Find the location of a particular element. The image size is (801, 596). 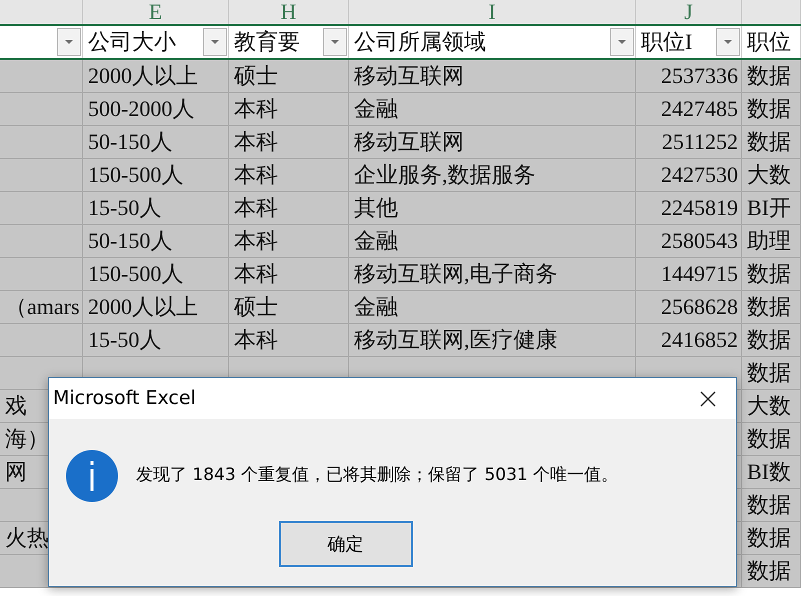

table-cell: （amars is located at coordinates (42, 307).